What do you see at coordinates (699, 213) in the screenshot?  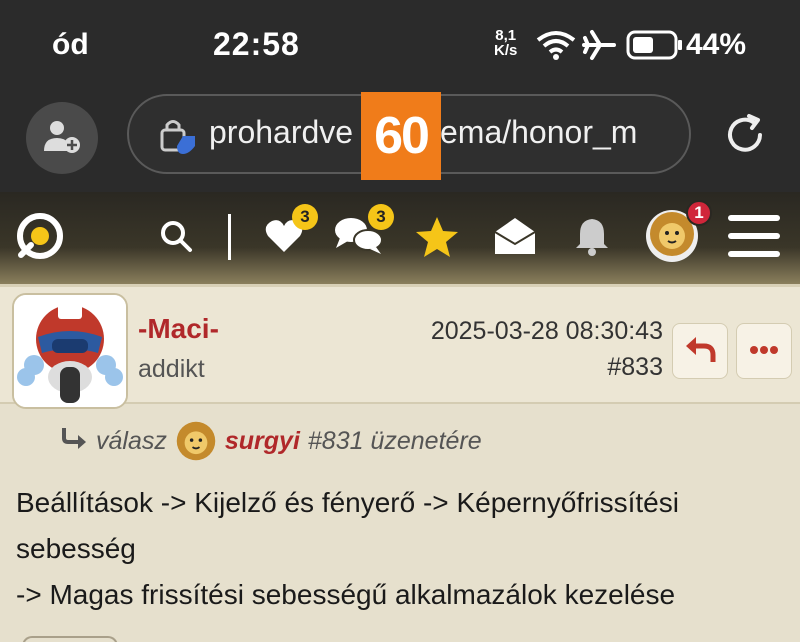 I see `profile-badge: 1` at bounding box center [699, 213].